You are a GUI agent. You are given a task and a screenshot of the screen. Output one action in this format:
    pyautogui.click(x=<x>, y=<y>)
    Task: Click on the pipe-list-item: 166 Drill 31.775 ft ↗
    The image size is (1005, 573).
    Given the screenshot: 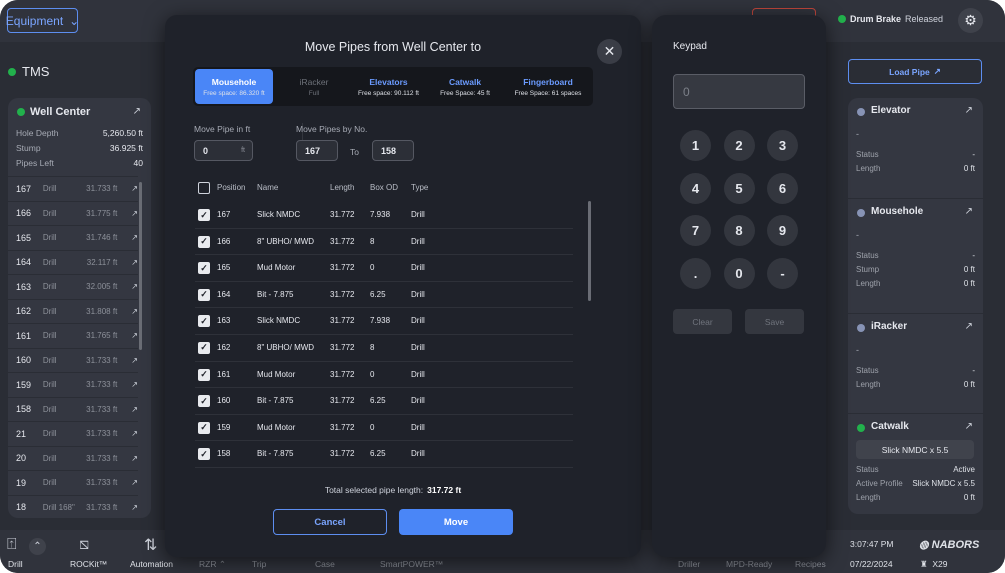 What is the action you would take?
    pyautogui.click(x=73, y=213)
    